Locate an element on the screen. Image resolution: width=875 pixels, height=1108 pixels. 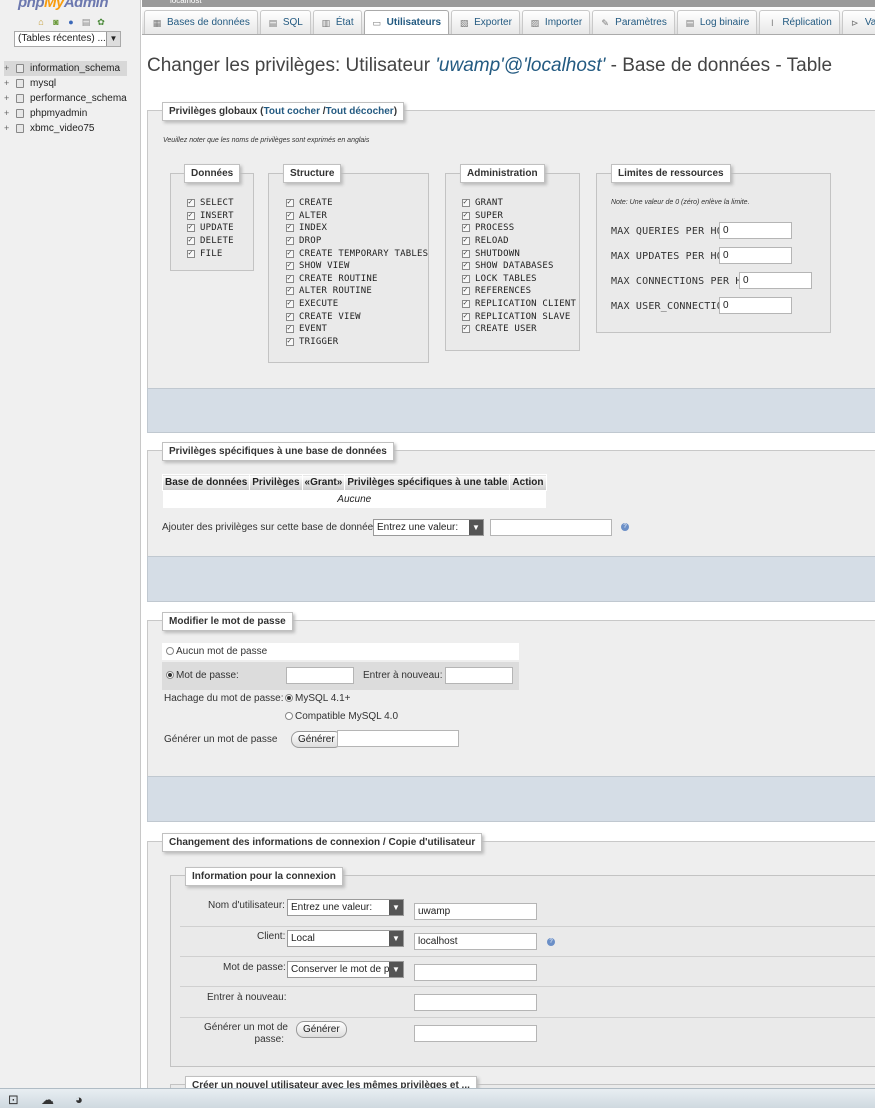
privilege-file-checkbox: FILE is located at coordinates (210, 253).